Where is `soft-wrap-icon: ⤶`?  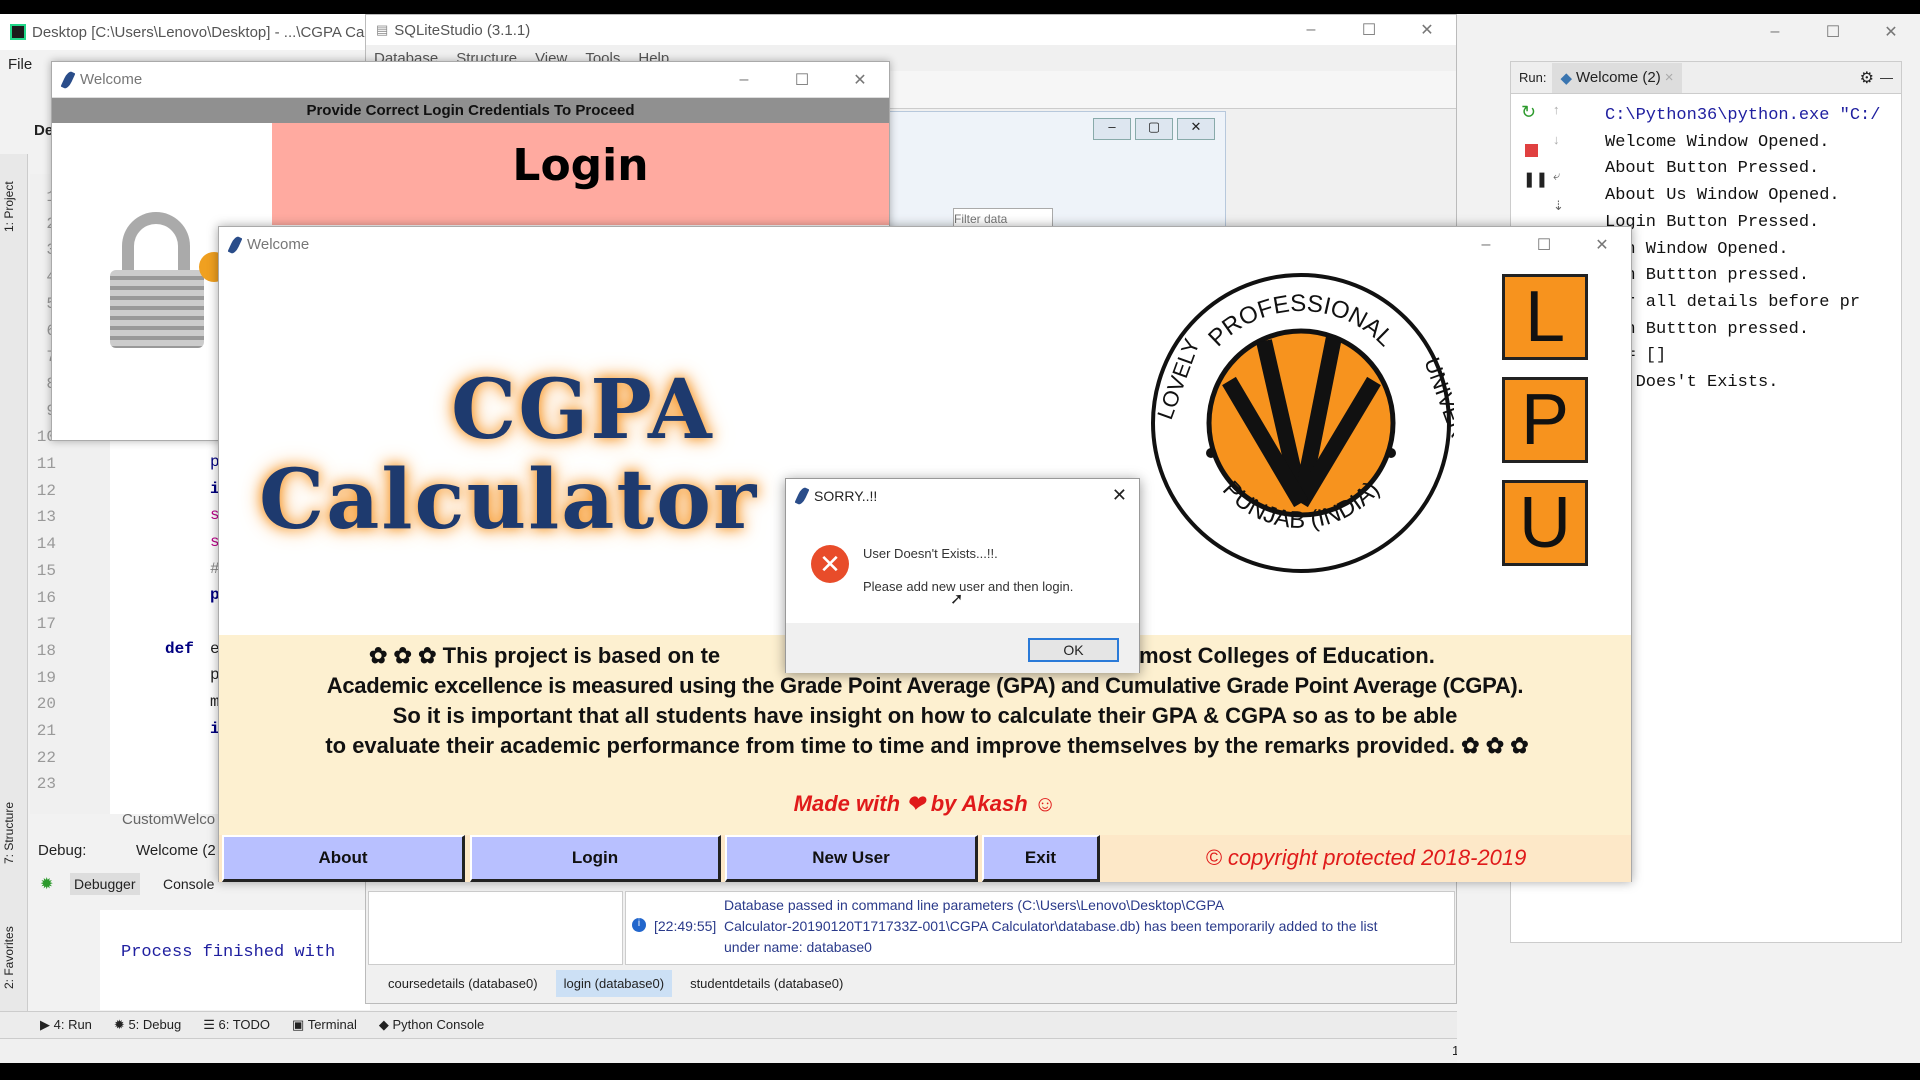
soft-wrap-icon: ⤶ is located at coordinates (1556, 176).